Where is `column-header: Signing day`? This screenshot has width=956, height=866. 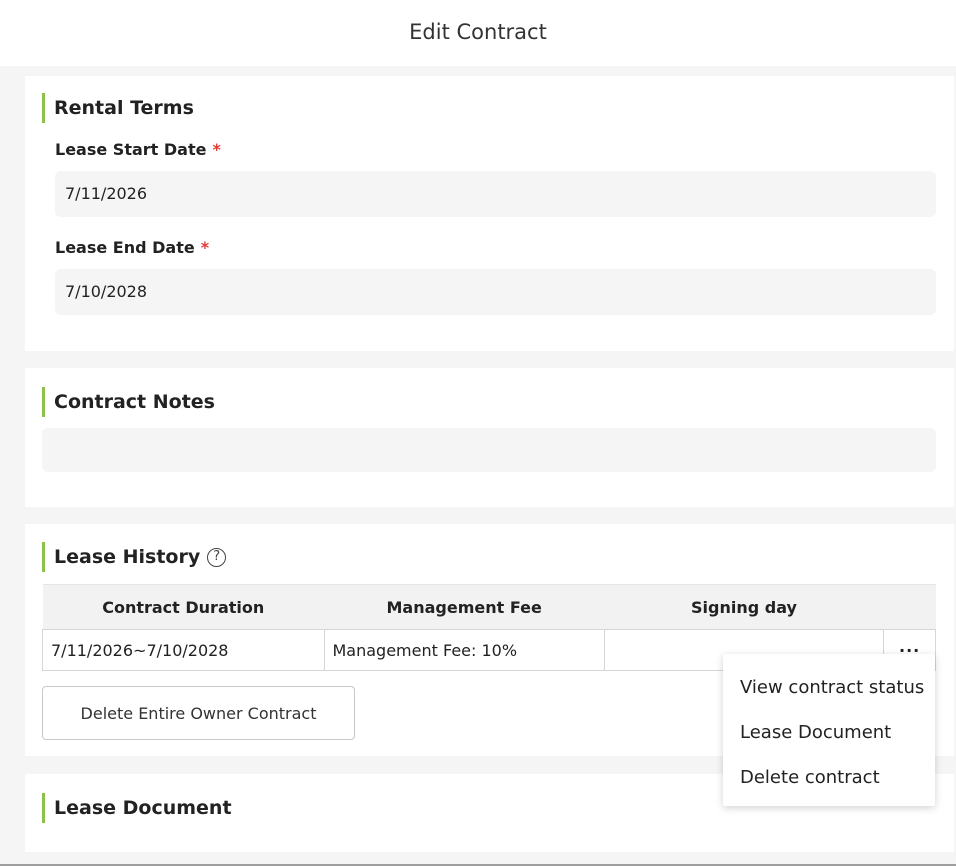 column-header: Signing day is located at coordinates (744, 607).